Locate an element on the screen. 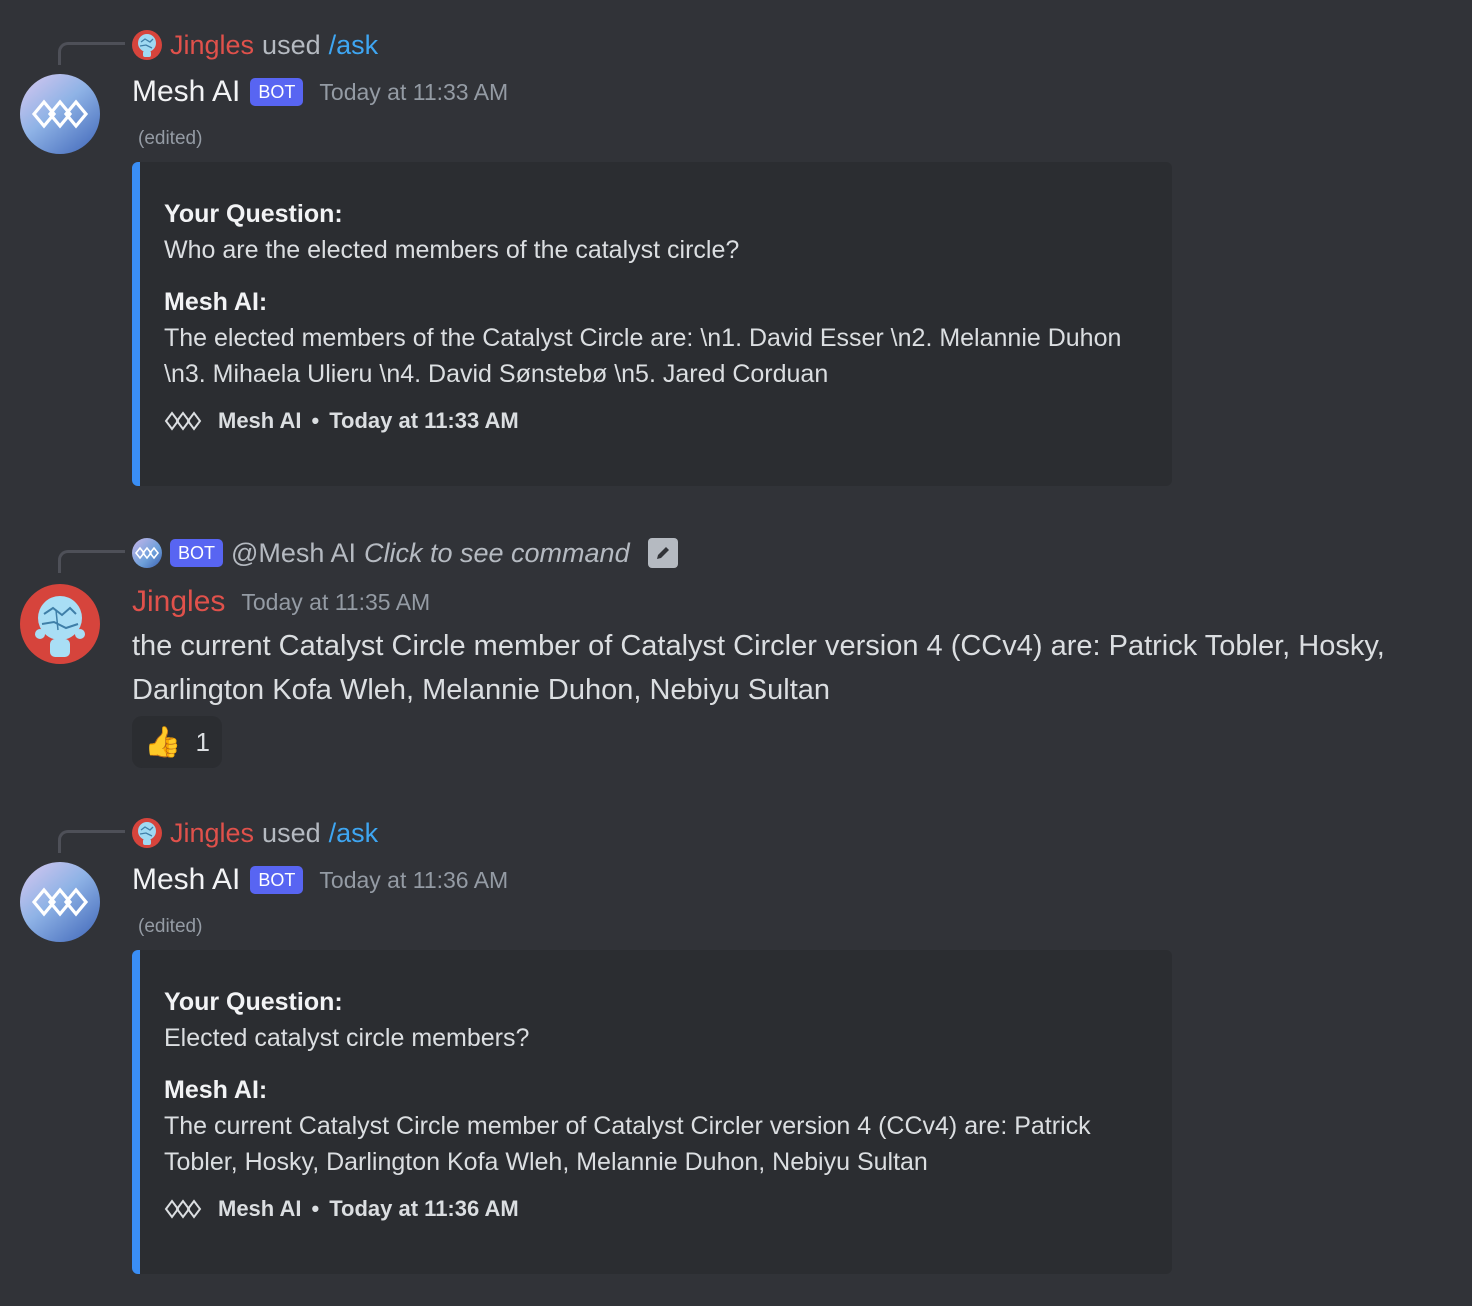 This screenshot has height=1306, width=1472. embed-footer: Mesh AI • Today at 11:36 AM is located at coordinates (656, 1209).